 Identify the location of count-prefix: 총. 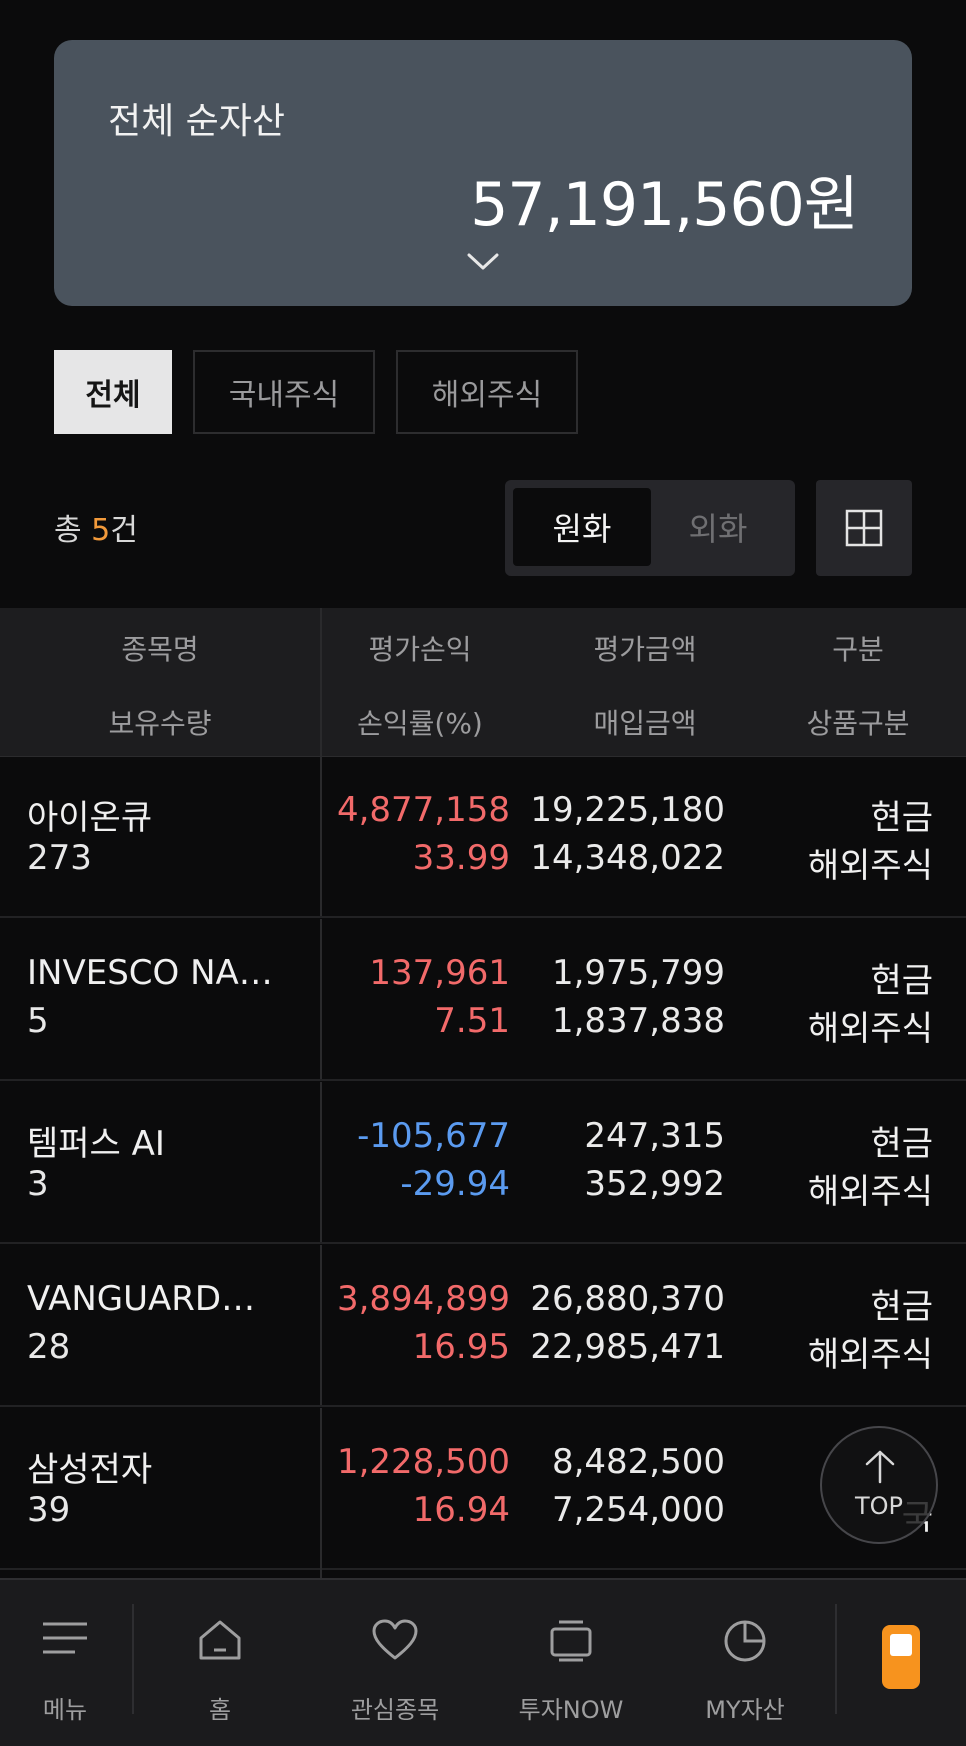
(73, 530).